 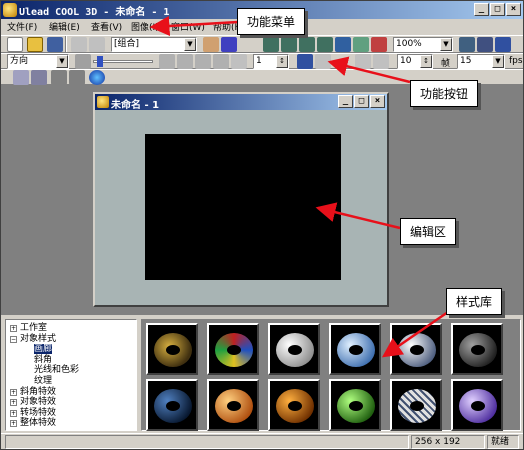 I want to click on value1-spinner: 1 ↕, so click(x=271, y=61).